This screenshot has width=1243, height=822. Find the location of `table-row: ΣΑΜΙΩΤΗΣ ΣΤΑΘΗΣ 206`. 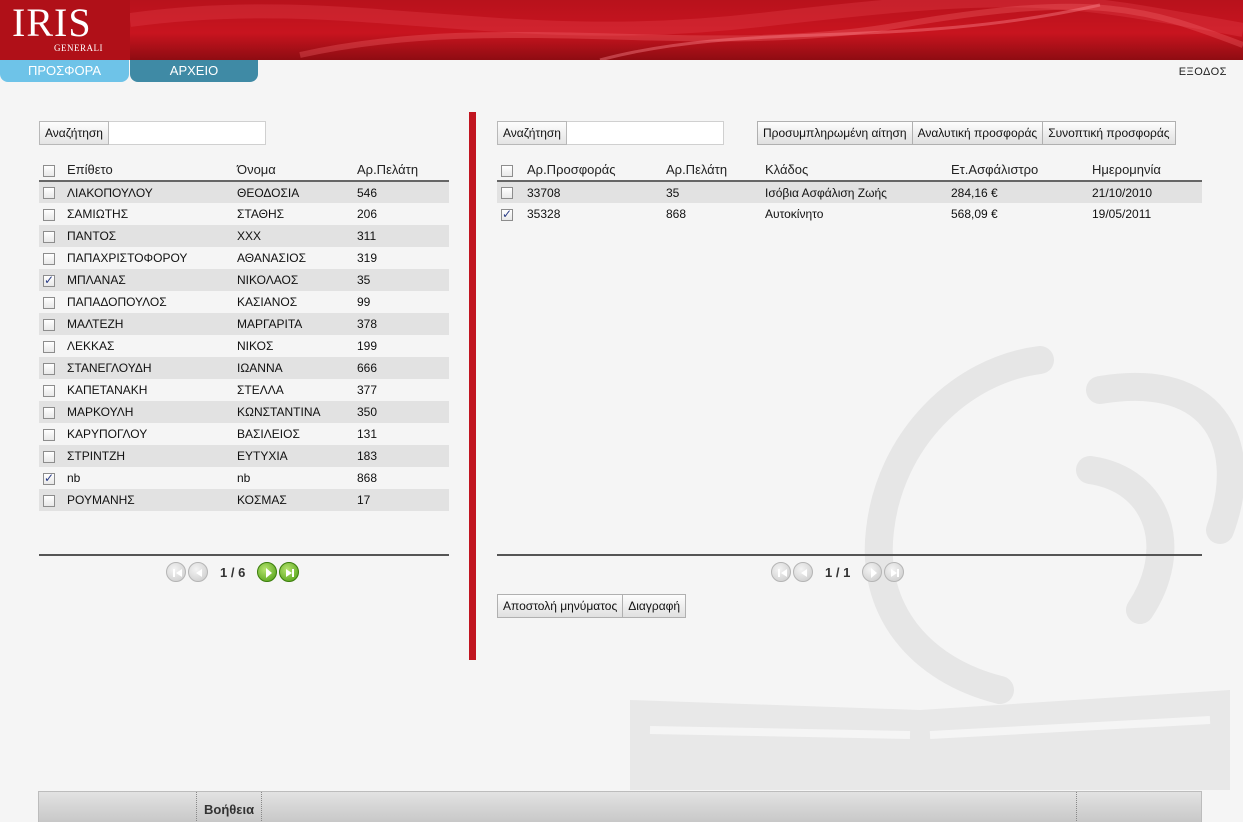

table-row: ΣΑΜΙΩΤΗΣ ΣΤΑΘΗΣ 206 is located at coordinates (244, 214).